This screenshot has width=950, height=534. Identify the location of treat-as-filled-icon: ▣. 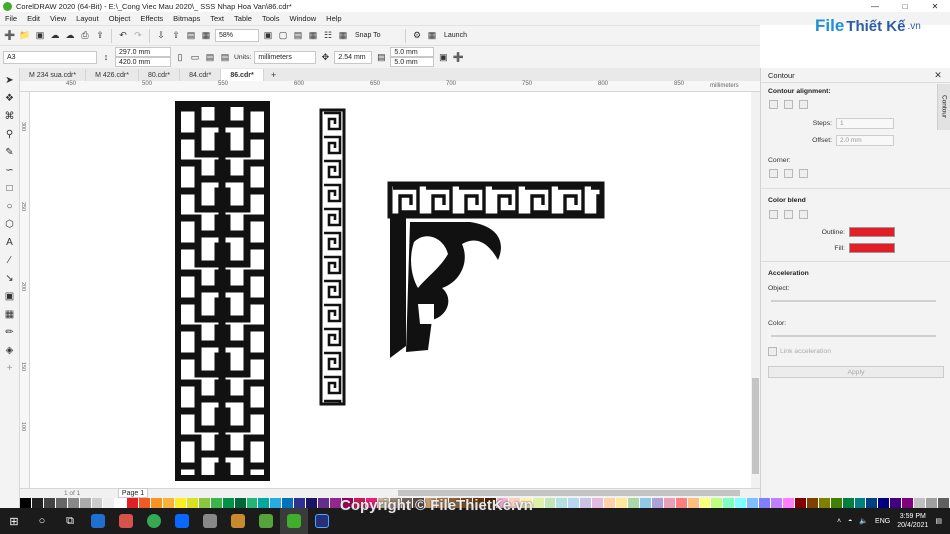
(443, 57).